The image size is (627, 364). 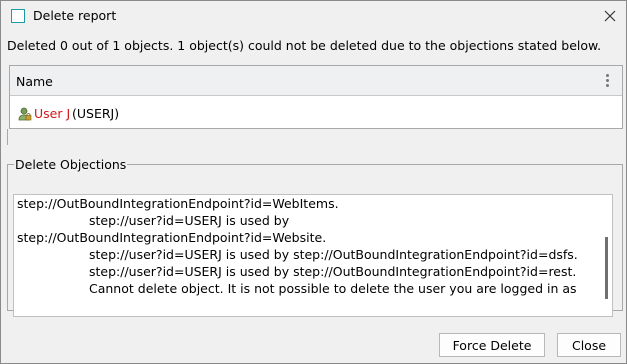 I want to click on vertical-scrollbar, so click(x=607, y=255).